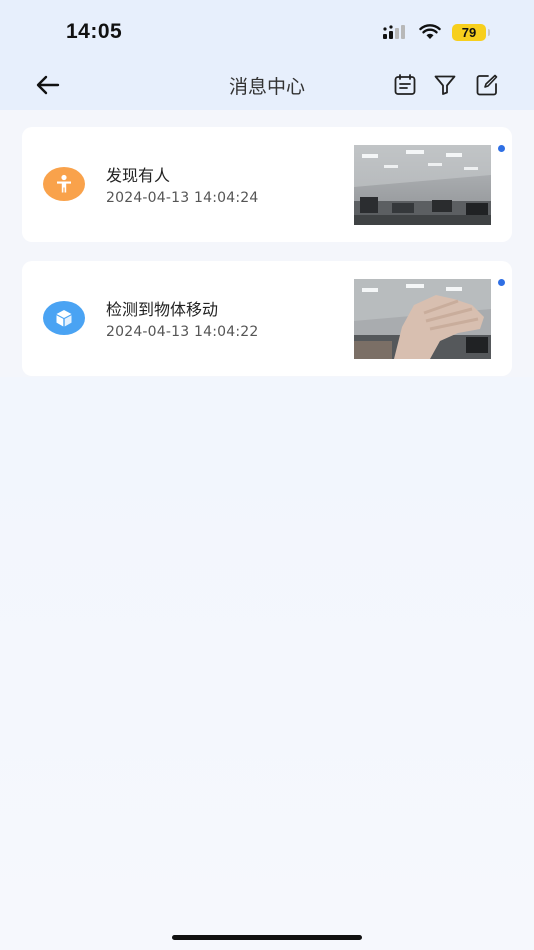 The height and width of the screenshot is (950, 534). I want to click on person-icon, so click(64, 184).